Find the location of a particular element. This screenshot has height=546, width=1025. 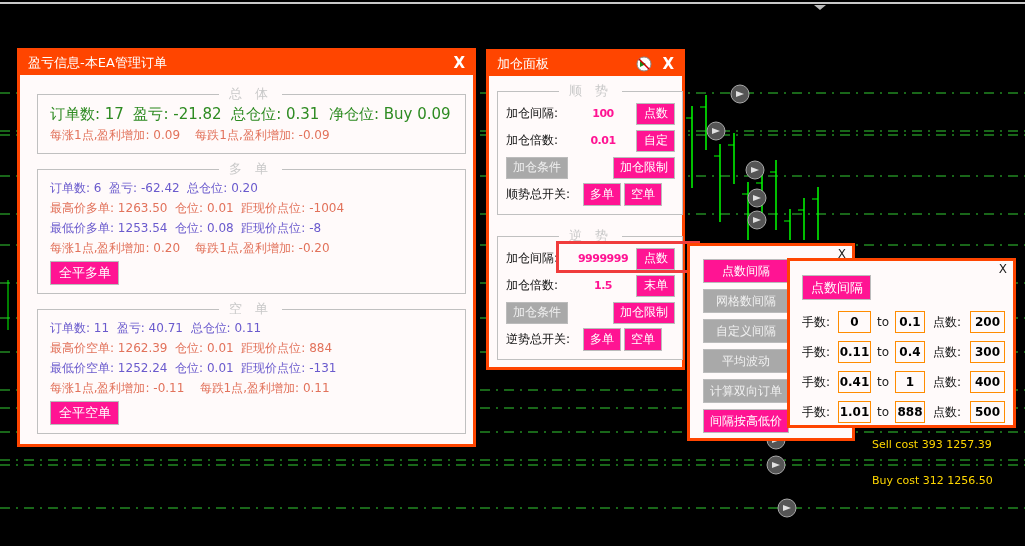

info-line: 最高价空单: 1262.39 仓位: 0.01 距现价点位: 884 is located at coordinates (192, 348).